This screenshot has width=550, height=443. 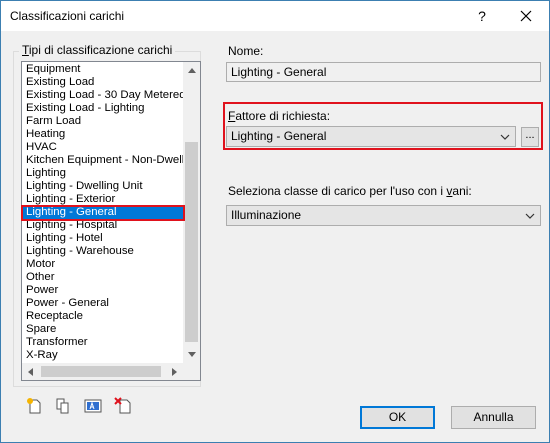 What do you see at coordinates (103, 108) in the screenshot?
I see `list-item: Existing Load - Lighting` at bounding box center [103, 108].